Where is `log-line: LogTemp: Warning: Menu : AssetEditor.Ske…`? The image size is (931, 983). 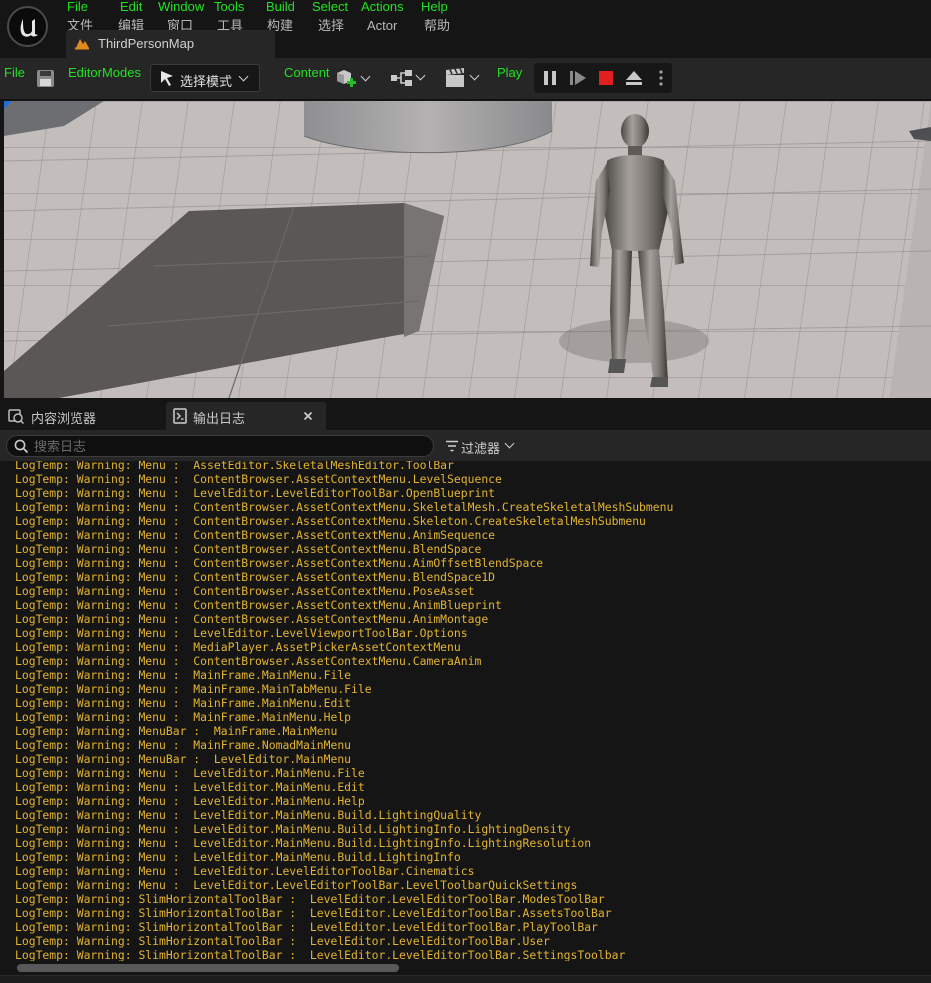
log-line: LogTemp: Warning: Menu : AssetEditor.Ske… is located at coordinates (234, 466).